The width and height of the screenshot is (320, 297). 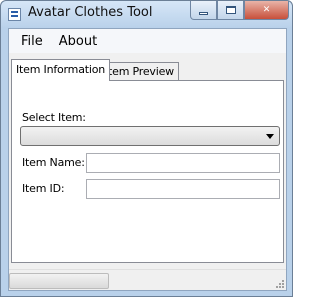 What do you see at coordinates (279, 283) in the screenshot?
I see `resize-grip-icon` at bounding box center [279, 283].